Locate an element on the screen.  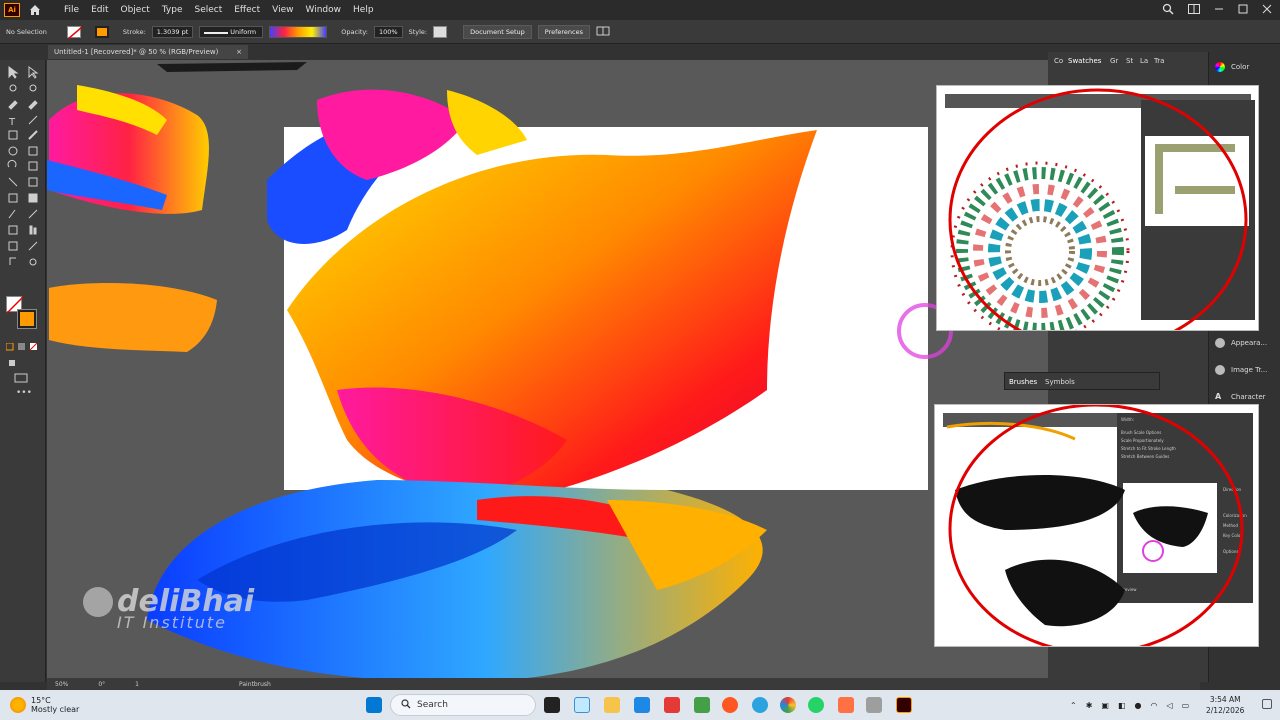
stroke-label: Stroke: is located at coordinates (134, 31).